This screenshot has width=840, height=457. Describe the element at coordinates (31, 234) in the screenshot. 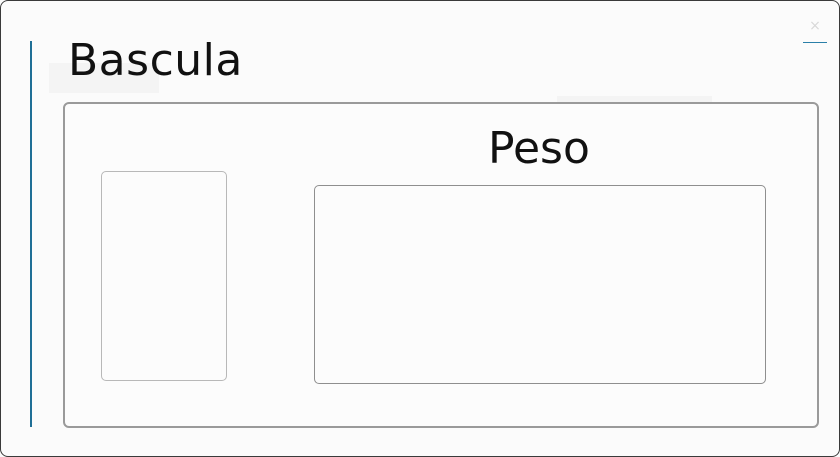

I see `accent-bar` at that location.